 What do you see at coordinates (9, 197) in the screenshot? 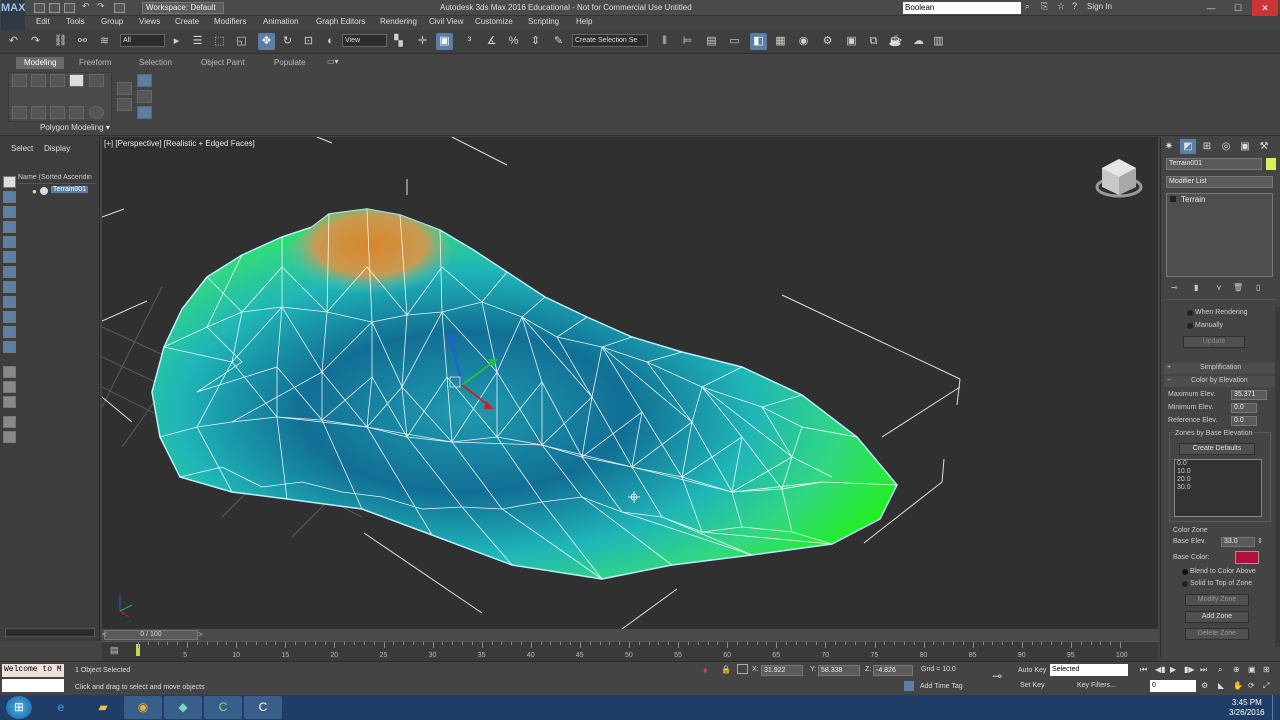
I see `display-geometry-icon` at bounding box center [9, 197].